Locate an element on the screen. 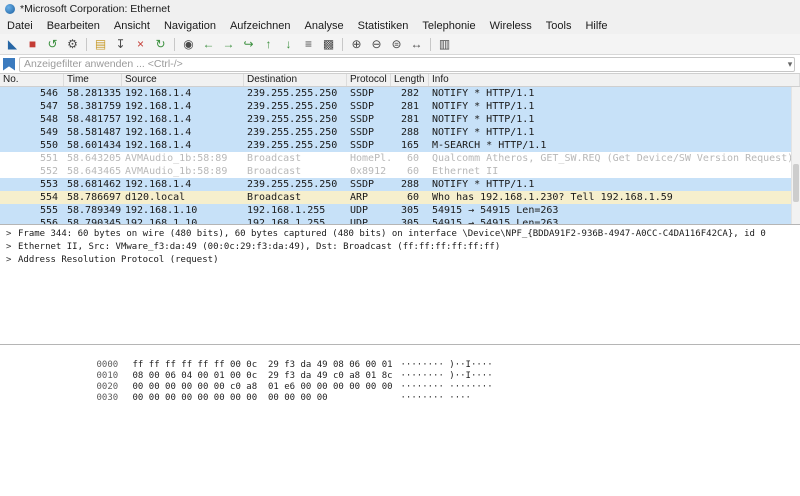 The height and width of the screenshot is (496, 800). packet-list-scrollbar is located at coordinates (795, 155).